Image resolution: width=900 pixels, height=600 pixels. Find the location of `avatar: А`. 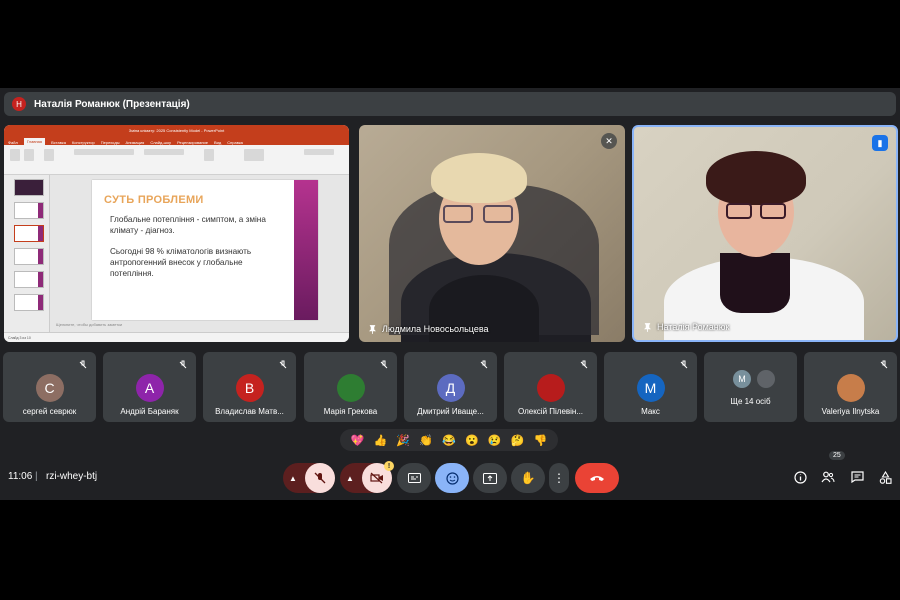

avatar: А is located at coordinates (149, 388).